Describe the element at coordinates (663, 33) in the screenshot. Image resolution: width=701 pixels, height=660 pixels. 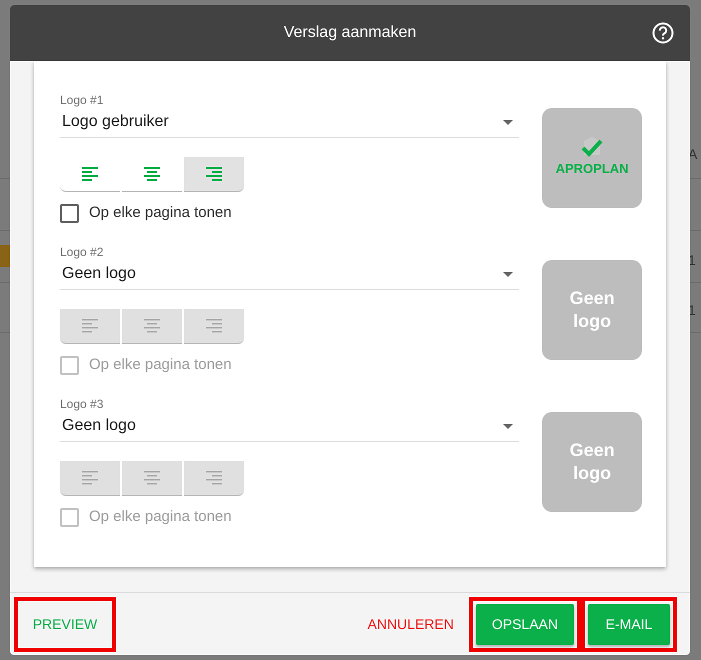
I see `help-icon` at that location.